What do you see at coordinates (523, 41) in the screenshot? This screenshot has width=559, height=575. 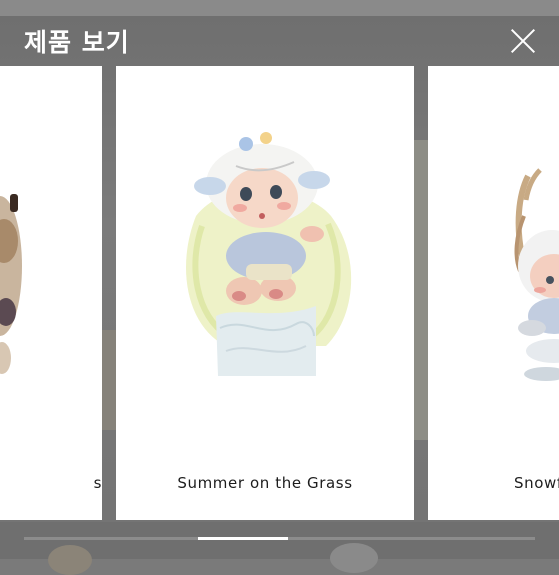 I see `close-icon` at bounding box center [523, 41].